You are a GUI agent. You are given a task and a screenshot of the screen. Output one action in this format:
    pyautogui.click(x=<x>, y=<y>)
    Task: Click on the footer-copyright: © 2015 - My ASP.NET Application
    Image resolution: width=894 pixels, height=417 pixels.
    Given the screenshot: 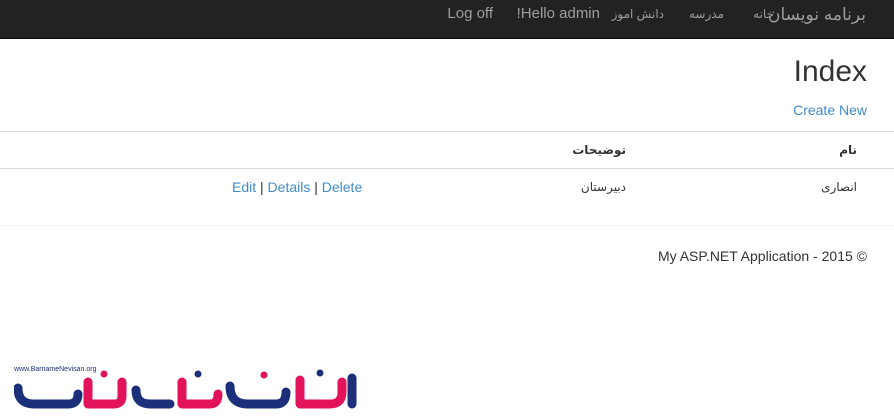 What is the action you would take?
    pyautogui.click(x=762, y=256)
    